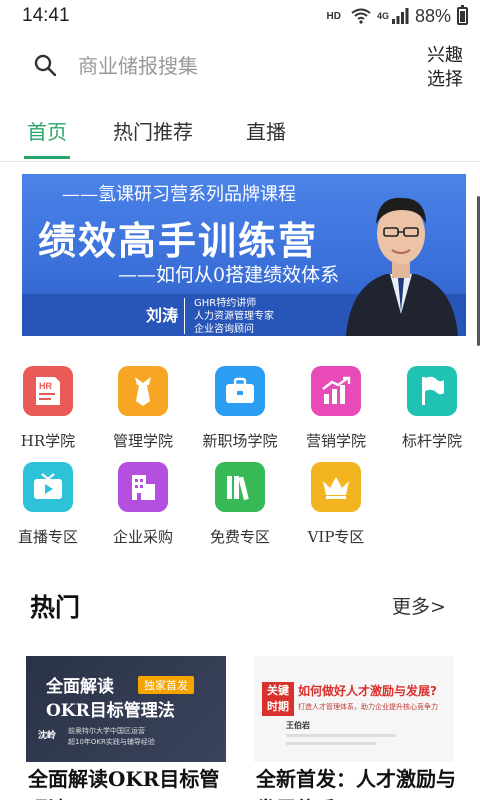 The image size is (480, 800). What do you see at coordinates (55, 607) in the screenshot?
I see `hot-section-title: 热门` at bounding box center [55, 607].